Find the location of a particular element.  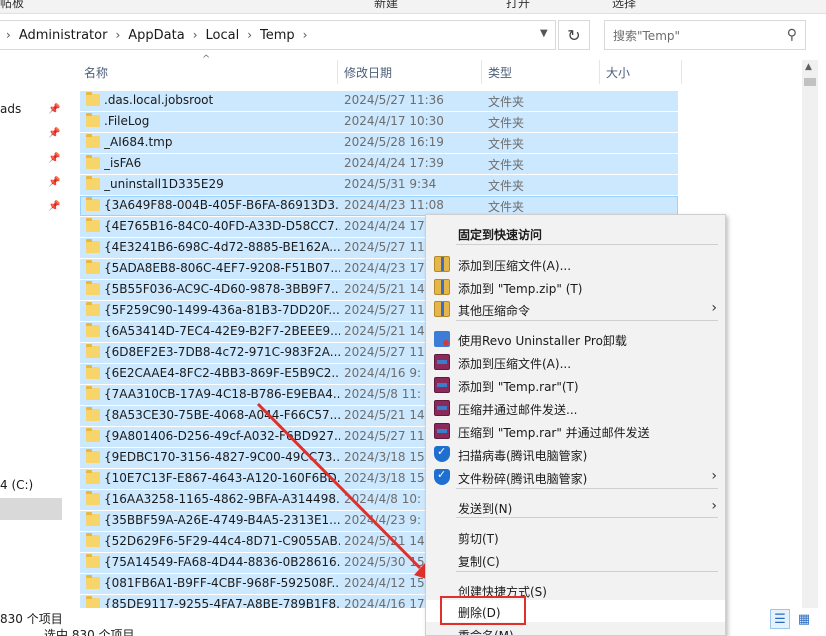

file-row: .FileLog 2024/4/17 10:30 文件夹 is located at coordinates (380, 121).